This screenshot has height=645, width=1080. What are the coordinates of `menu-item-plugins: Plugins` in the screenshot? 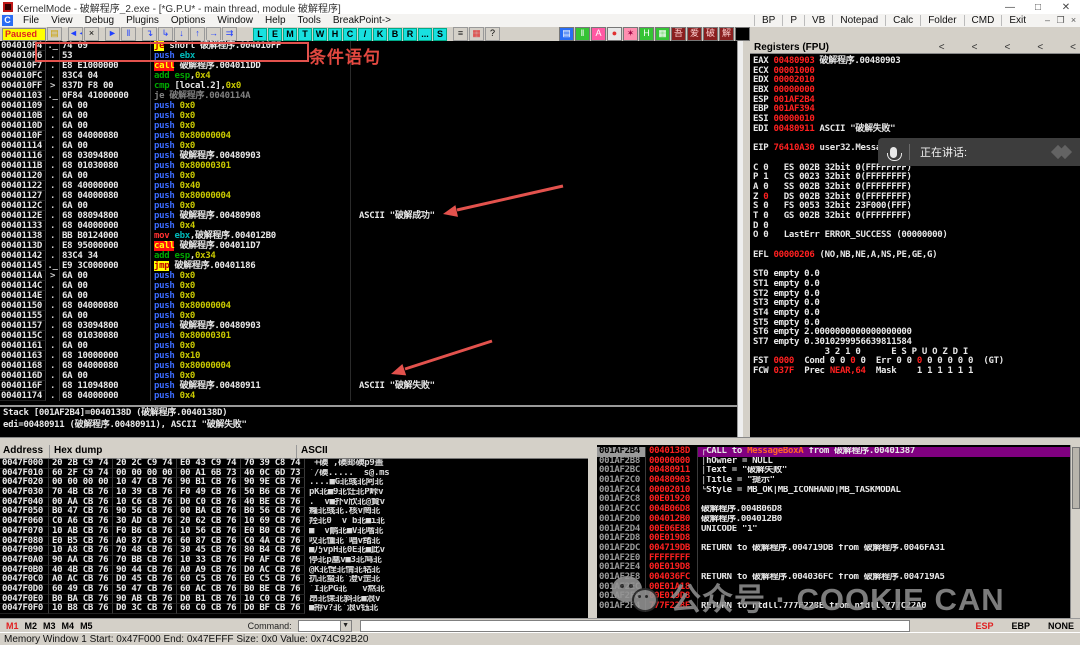 It's located at (142, 20).